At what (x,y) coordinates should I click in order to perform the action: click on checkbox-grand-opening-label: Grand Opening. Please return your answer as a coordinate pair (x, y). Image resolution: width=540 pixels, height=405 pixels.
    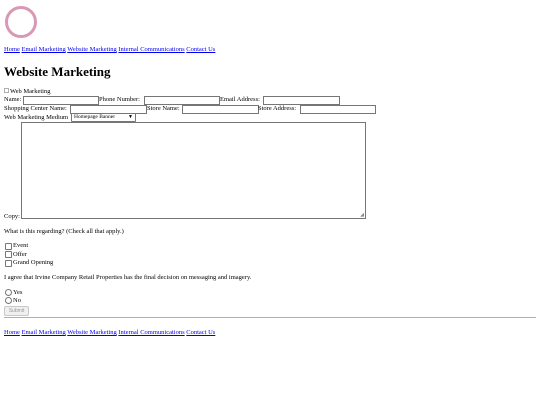
    Looking at the image, I should click on (33, 262).